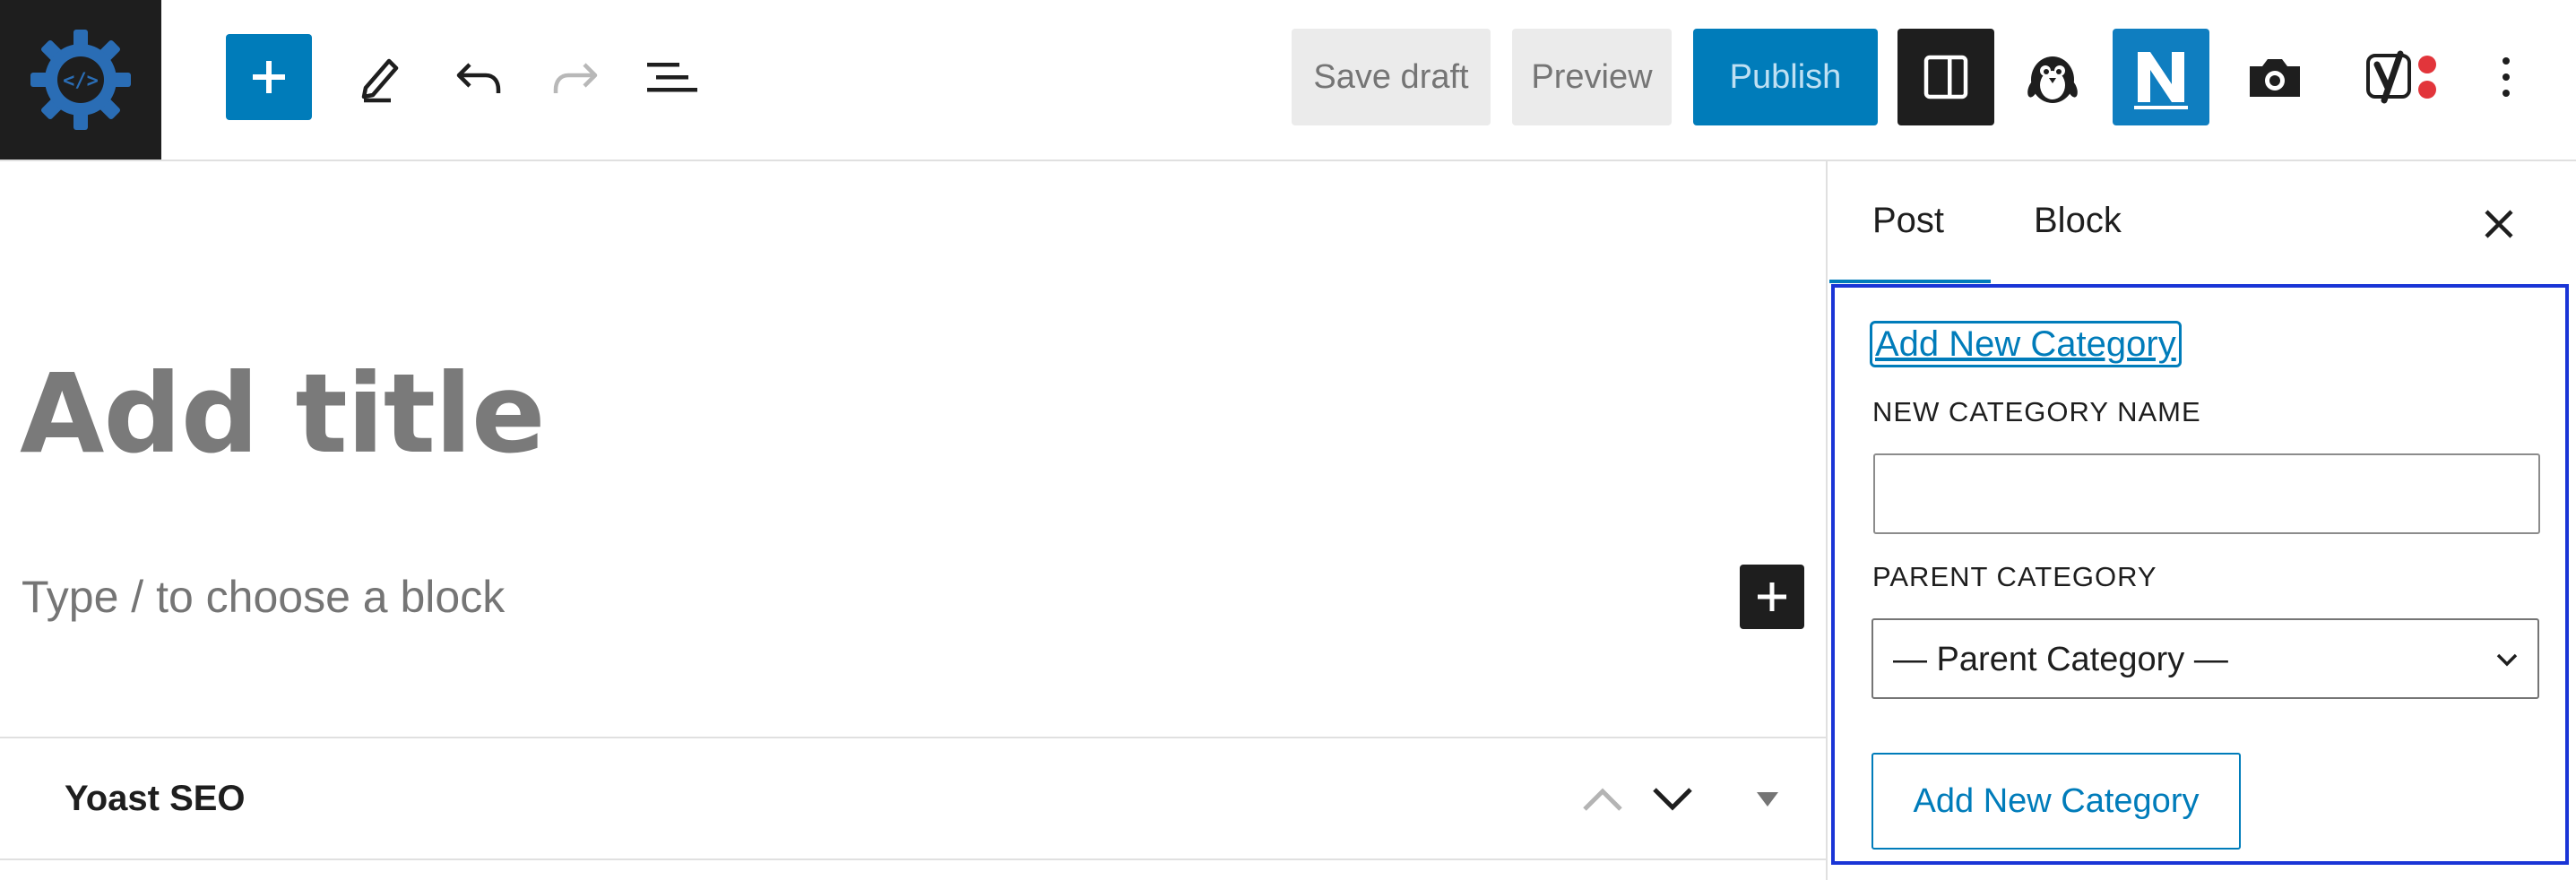 This screenshot has height=880, width=2576. I want to click on camera-icon, so click(2275, 78).